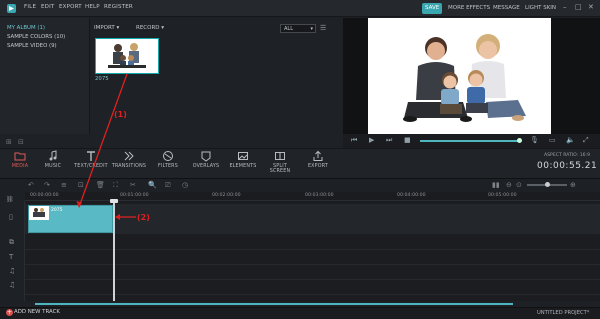  What do you see at coordinates (143, 217) in the screenshot?
I see `annotation-label-2: (2)` at bounding box center [143, 217].